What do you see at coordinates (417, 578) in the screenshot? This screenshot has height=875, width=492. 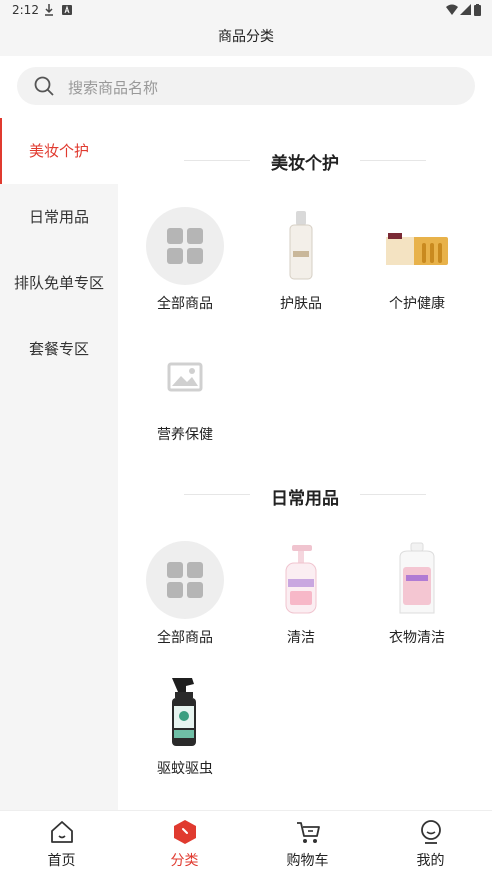 I see `detergent-bottle-image` at bounding box center [417, 578].